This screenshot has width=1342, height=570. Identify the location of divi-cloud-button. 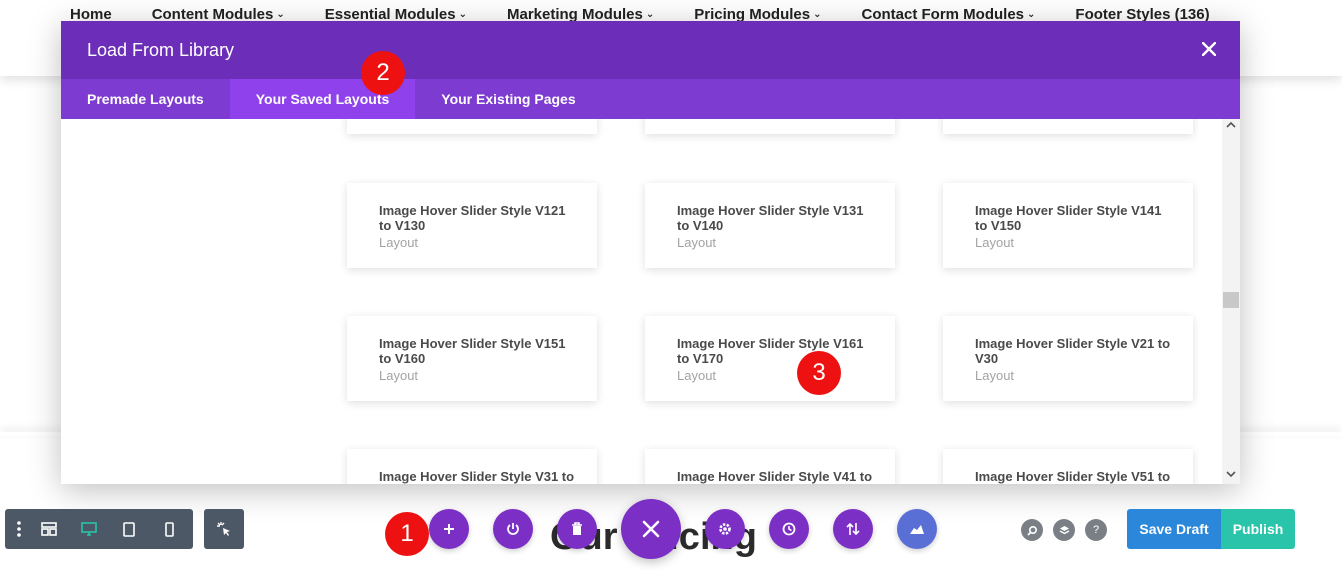
(917, 529).